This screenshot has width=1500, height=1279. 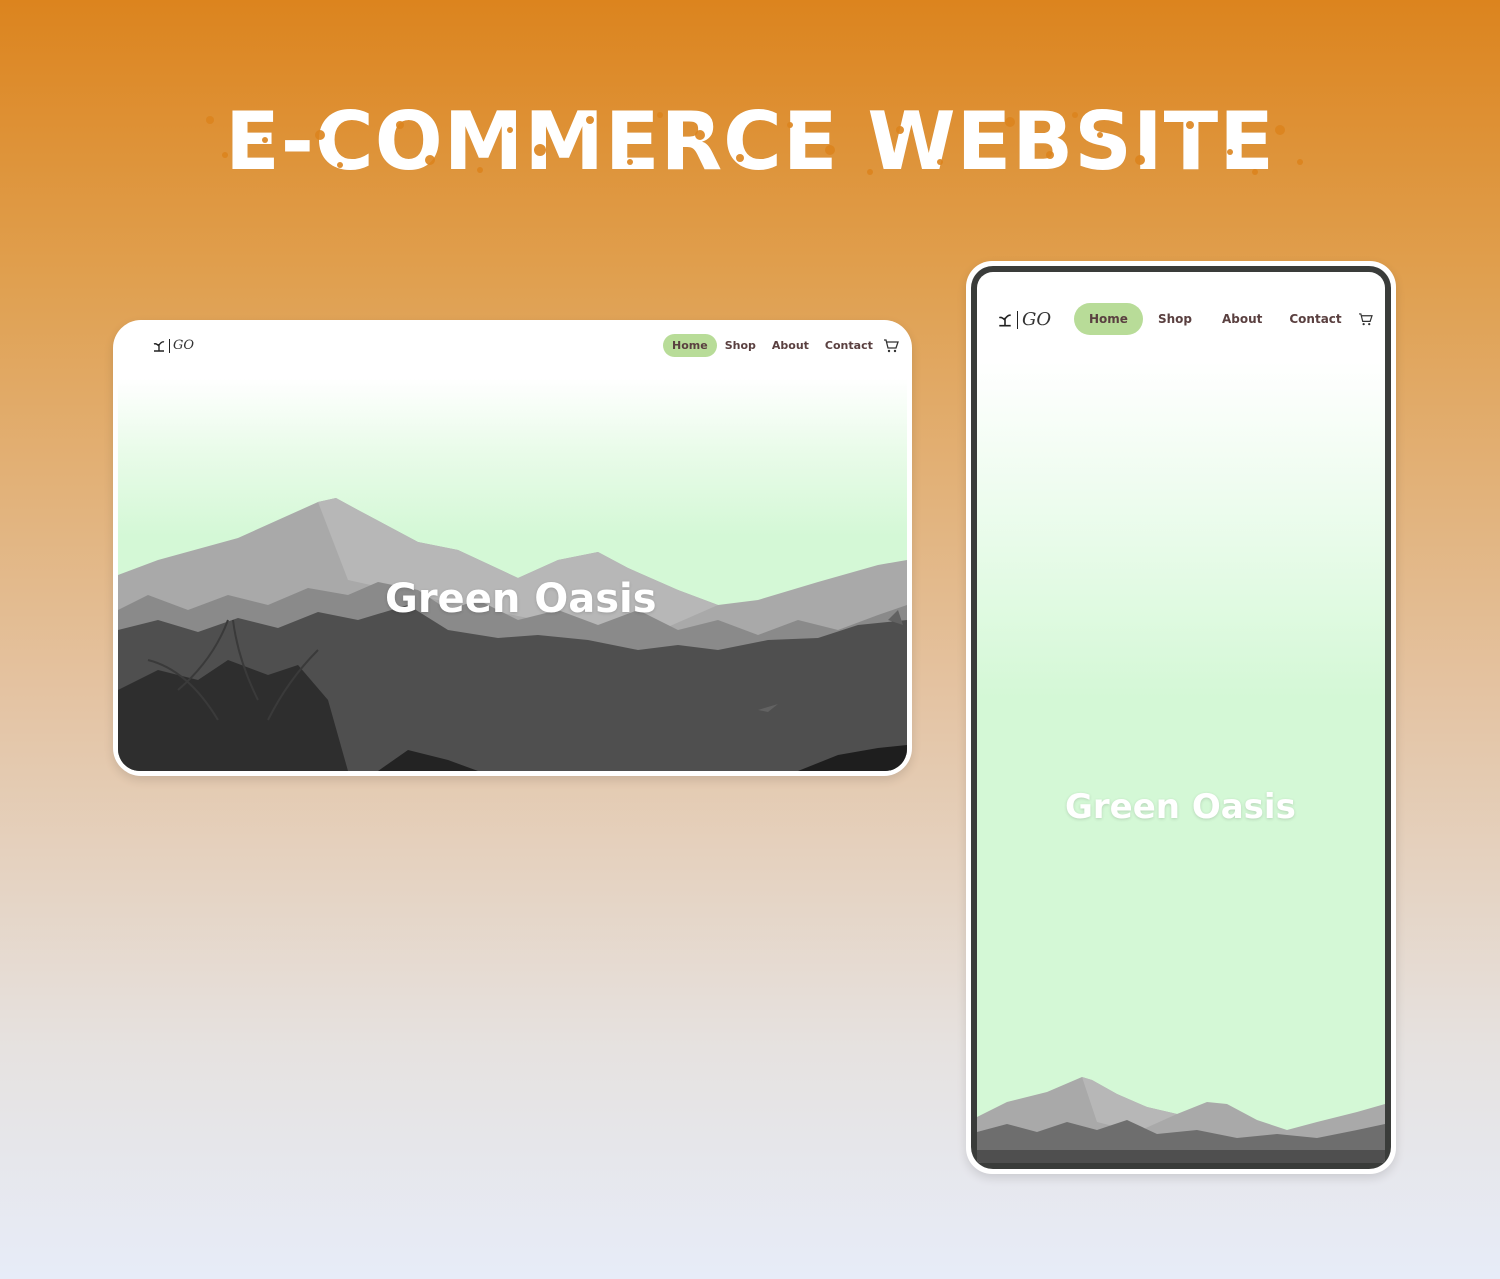 What do you see at coordinates (750, 141) in the screenshot?
I see `page-title: E-COMMERCE WEBSITE` at bounding box center [750, 141].